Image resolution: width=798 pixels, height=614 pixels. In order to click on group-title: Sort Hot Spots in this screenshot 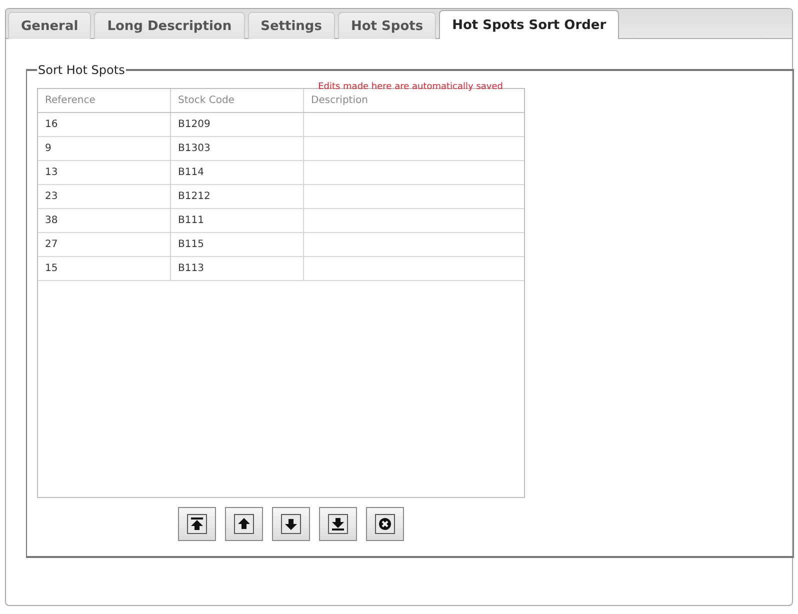, I will do `click(81, 70)`.